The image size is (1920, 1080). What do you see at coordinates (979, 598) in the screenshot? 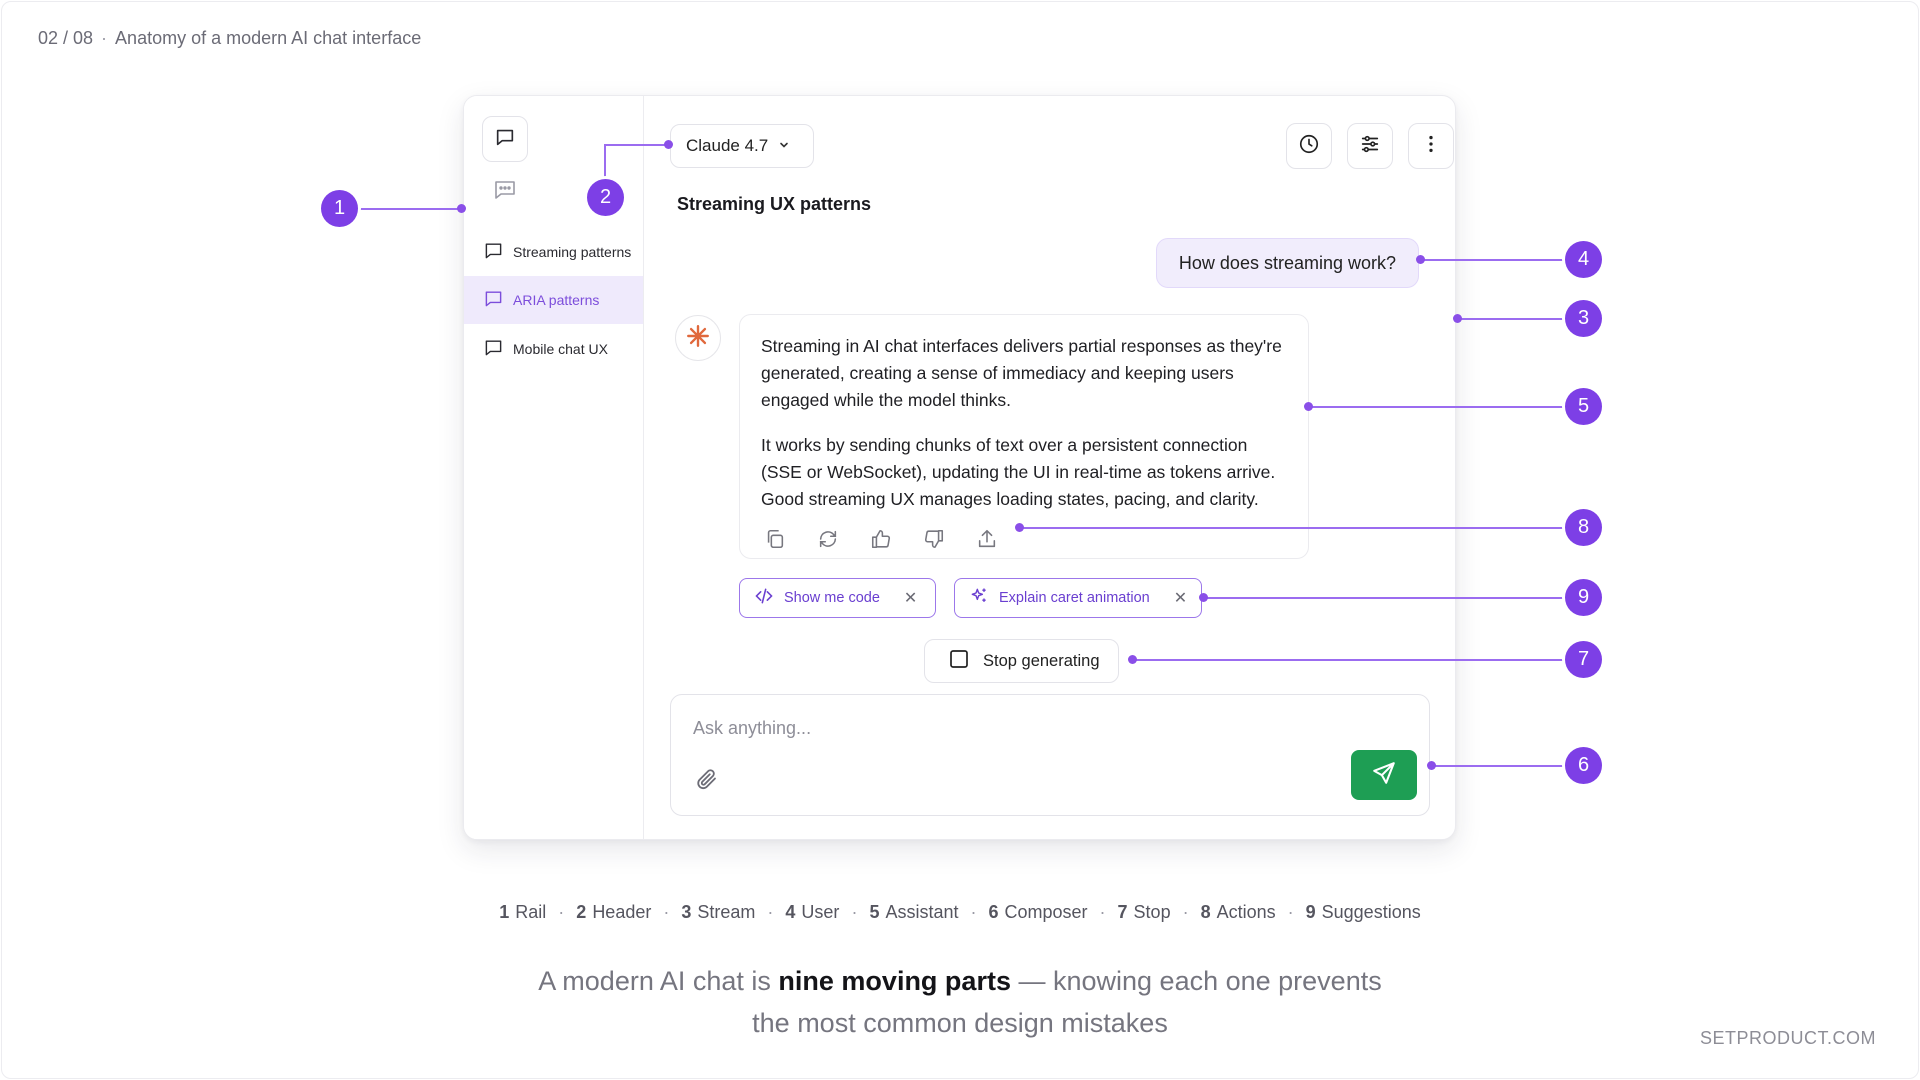
I see `sparkle-icon` at bounding box center [979, 598].